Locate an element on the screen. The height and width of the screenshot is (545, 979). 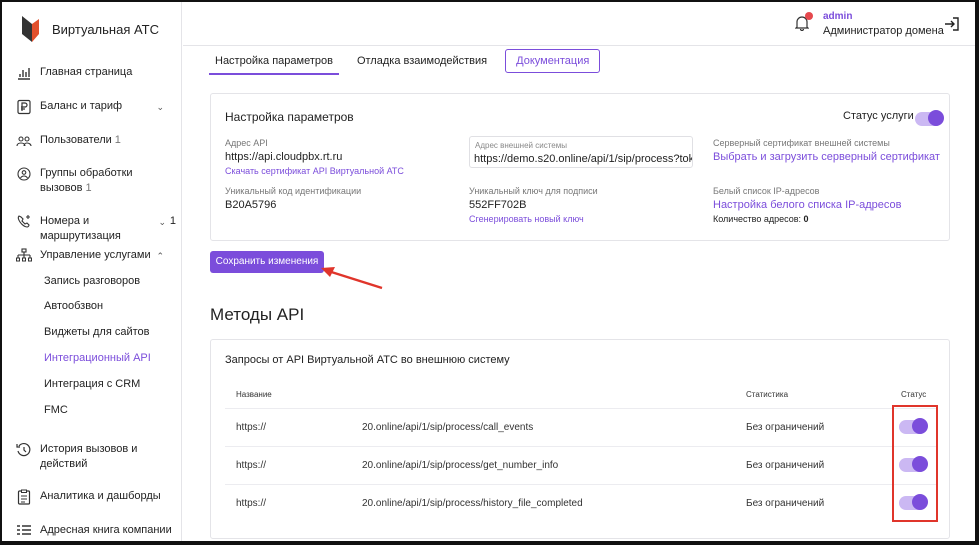
server-cert-label: Серверный сертификат внешней системы is located at coordinates (801, 143).